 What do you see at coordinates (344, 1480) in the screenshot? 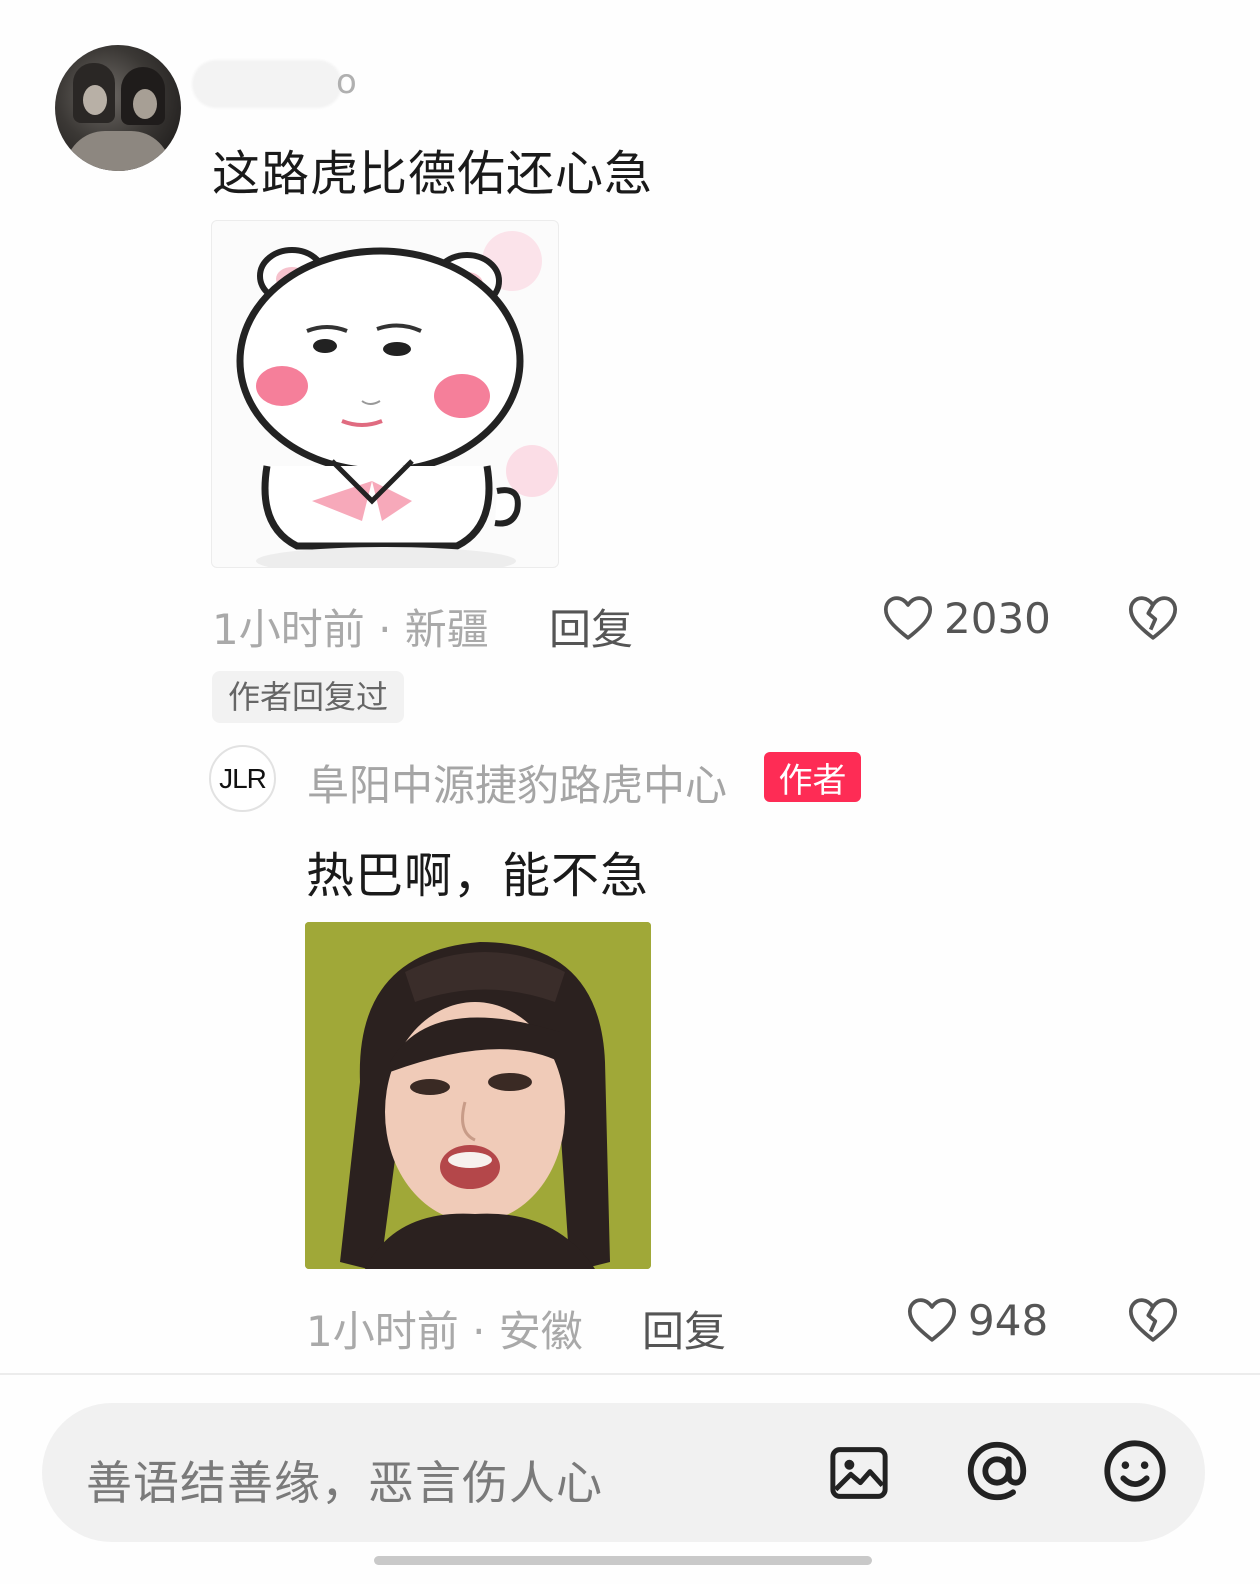
I see `comment-input-placeholder: 善语结善缘，恶言伤人心` at bounding box center [344, 1480].